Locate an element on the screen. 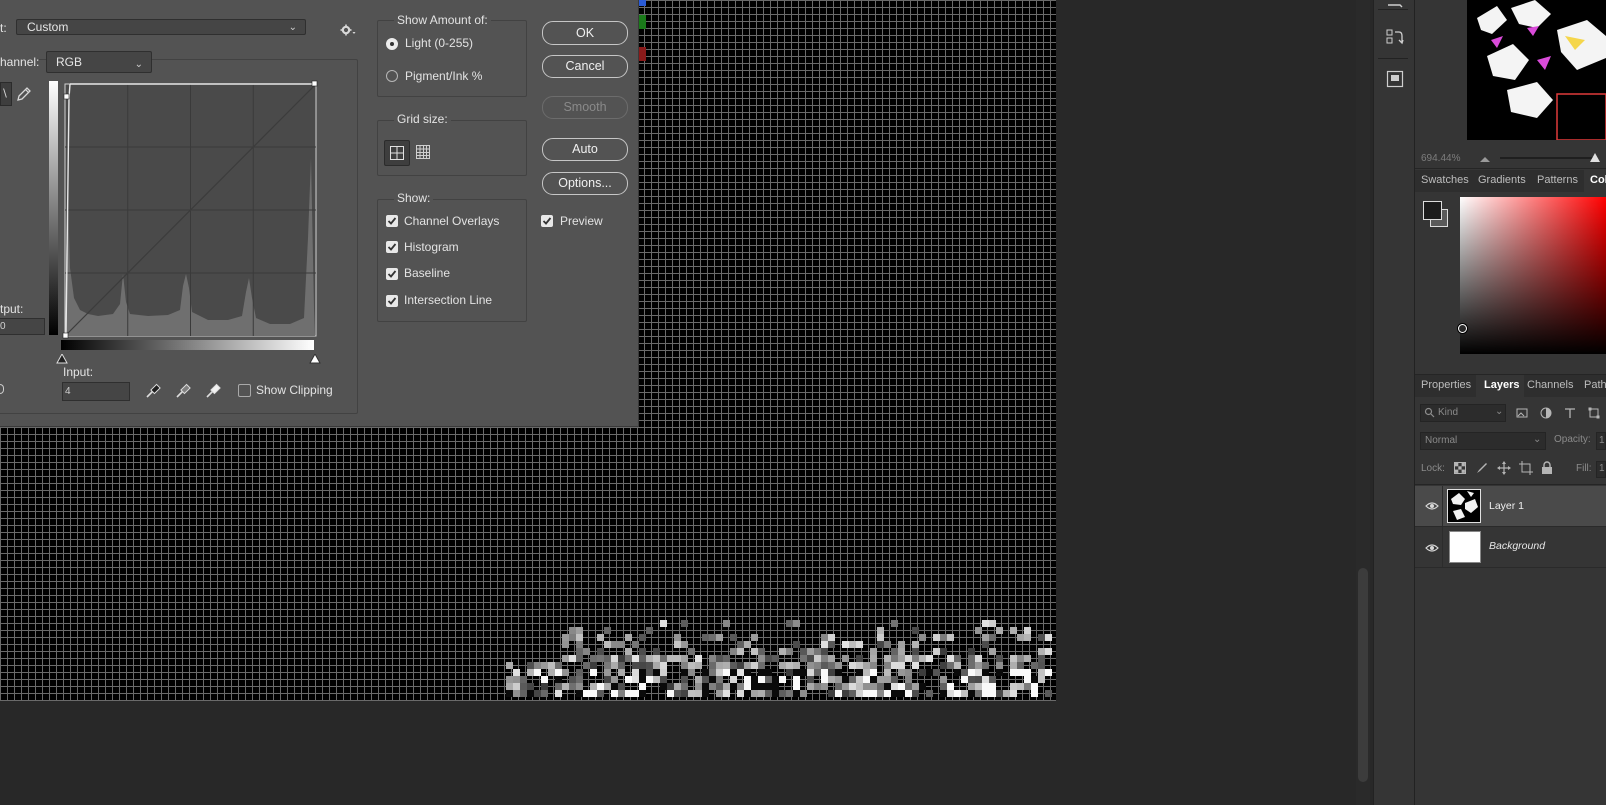 Image resolution: width=1606 pixels, height=805 pixels. ok-button: OK is located at coordinates (585, 33).